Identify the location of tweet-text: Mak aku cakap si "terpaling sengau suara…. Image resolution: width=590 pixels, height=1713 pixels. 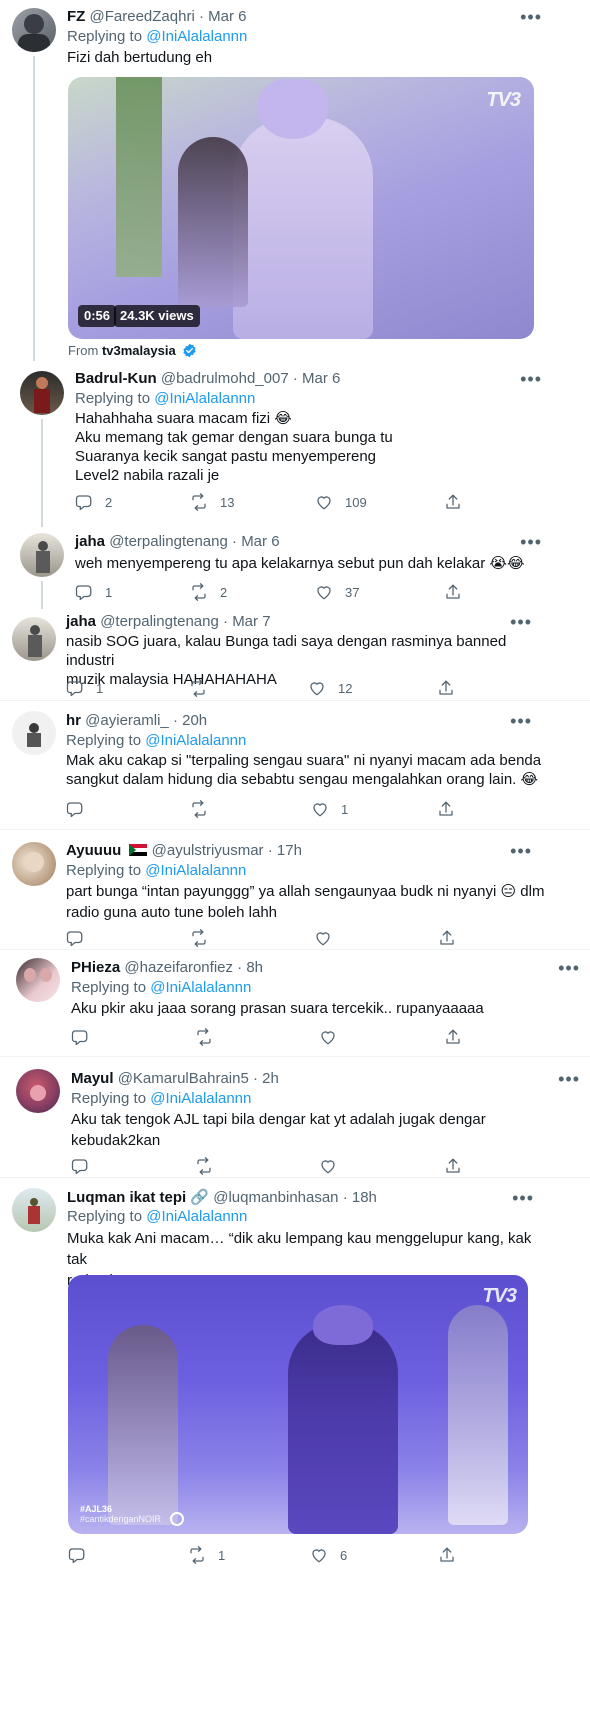
(304, 770).